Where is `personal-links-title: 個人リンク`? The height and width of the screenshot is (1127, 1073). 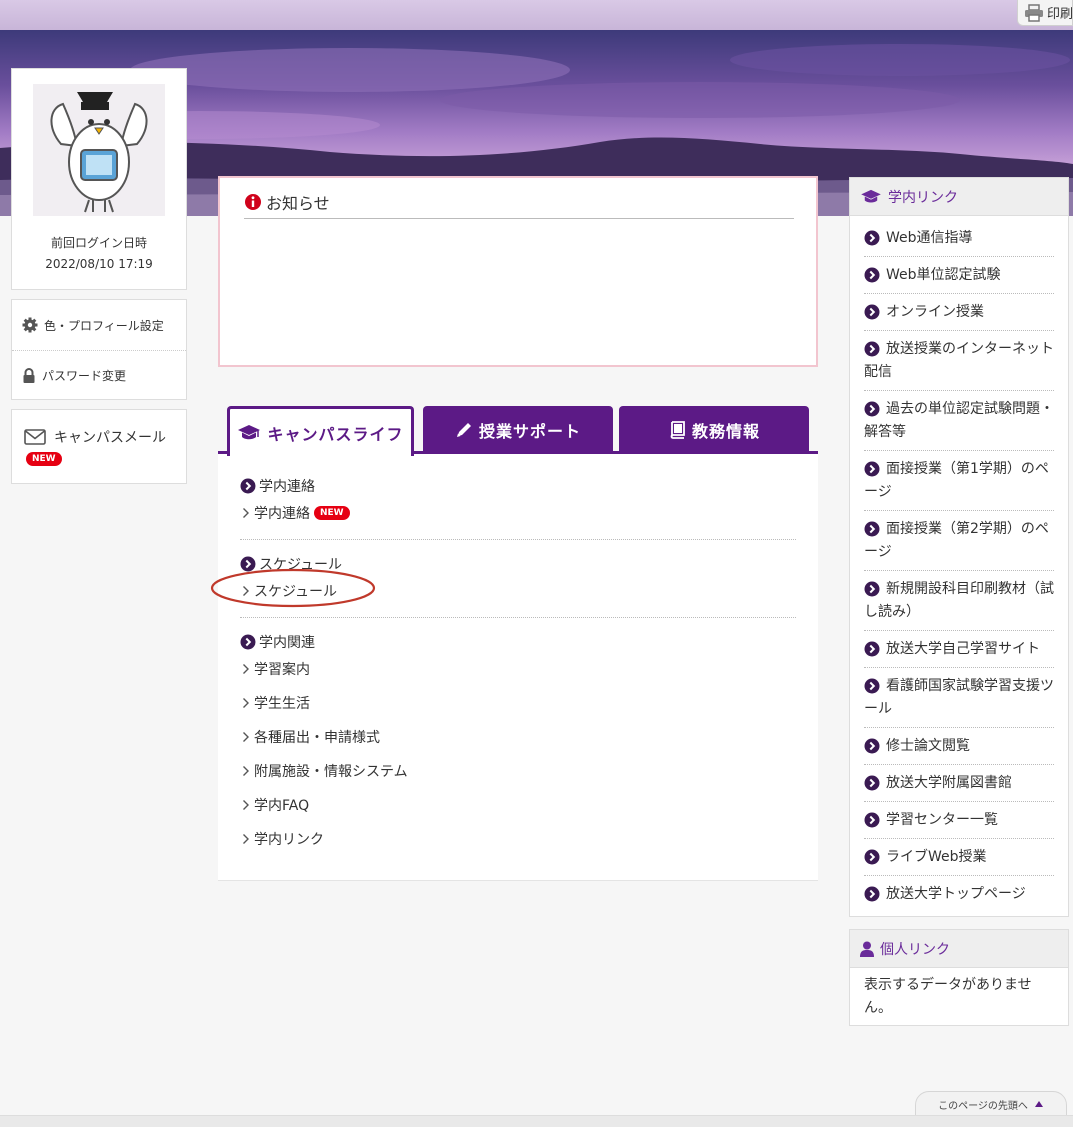 personal-links-title: 個人リンク is located at coordinates (959, 949).